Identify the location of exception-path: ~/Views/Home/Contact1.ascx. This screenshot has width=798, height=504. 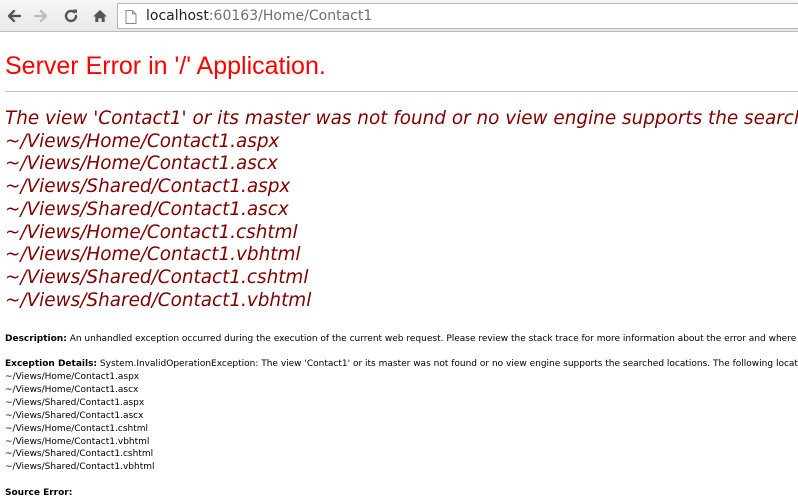
(72, 389).